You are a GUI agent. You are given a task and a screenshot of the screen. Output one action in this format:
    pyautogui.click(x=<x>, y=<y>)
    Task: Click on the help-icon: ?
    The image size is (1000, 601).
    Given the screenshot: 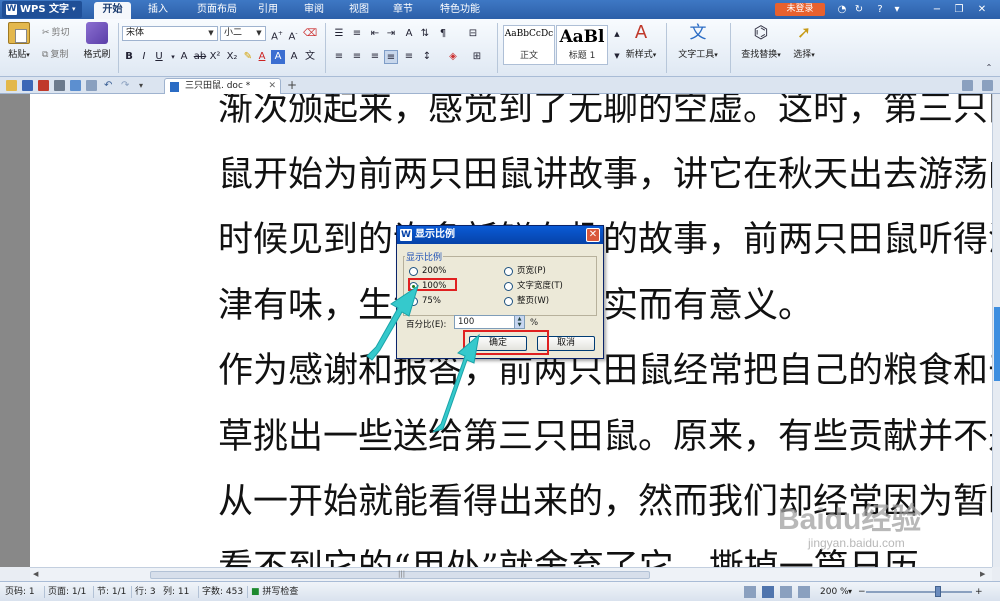 What is the action you would take?
    pyautogui.click(x=880, y=9)
    